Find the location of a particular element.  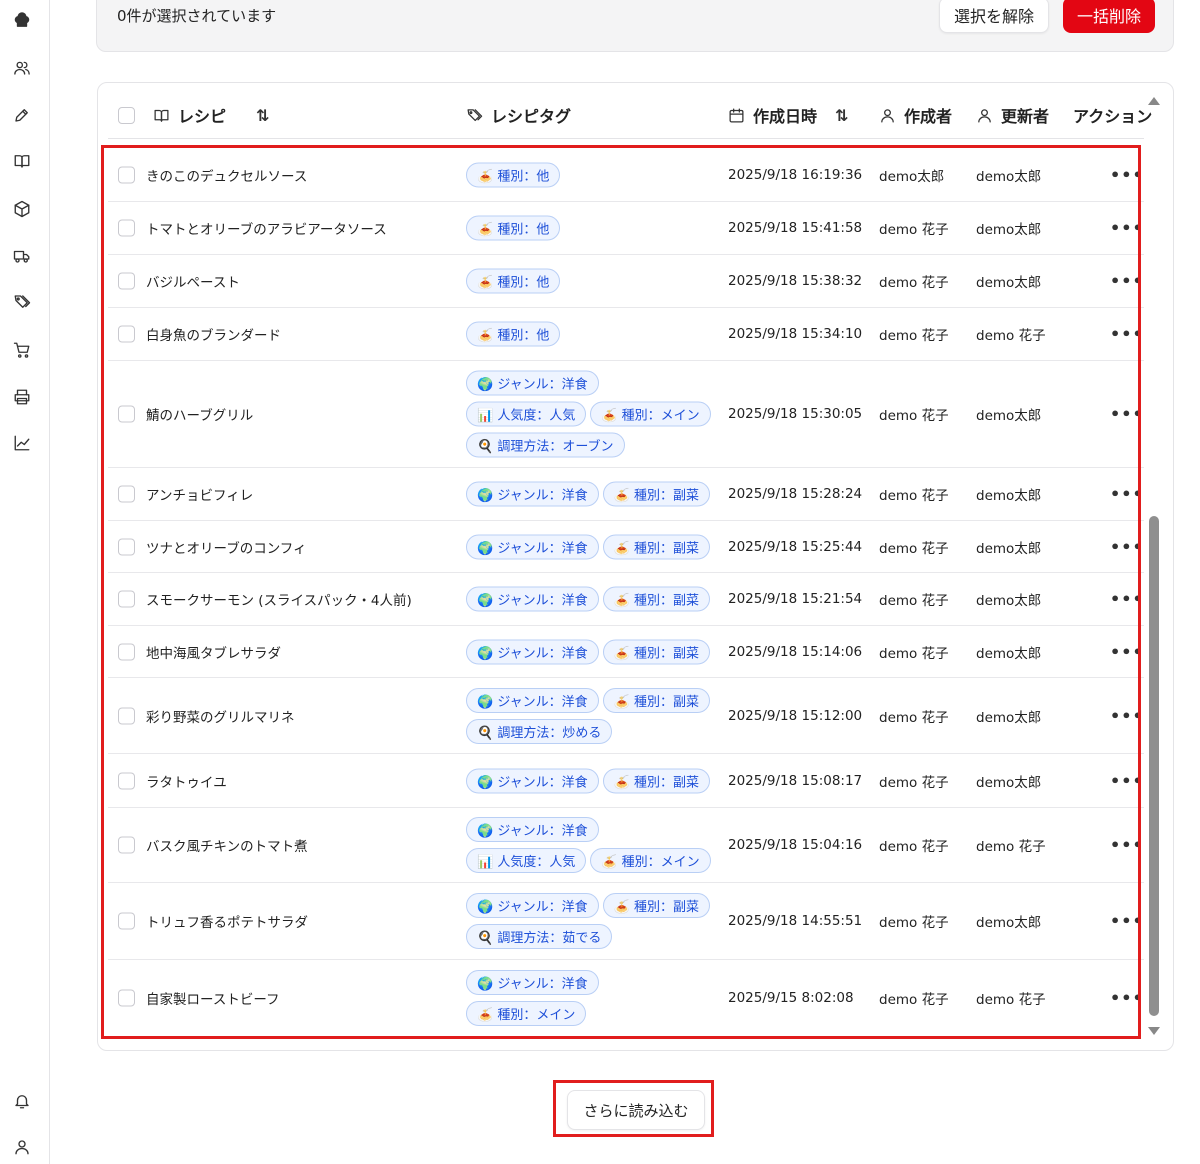

header-recipe: レシピ ⇅ is located at coordinates (193, 115).